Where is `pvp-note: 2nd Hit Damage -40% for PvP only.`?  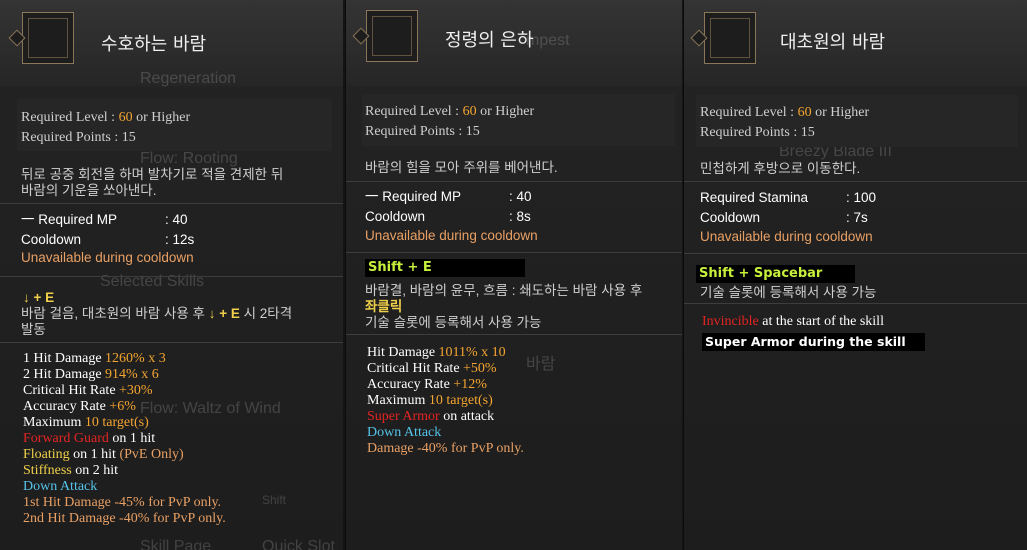
pvp-note: 2nd Hit Damage -40% for PvP only. is located at coordinates (124, 518).